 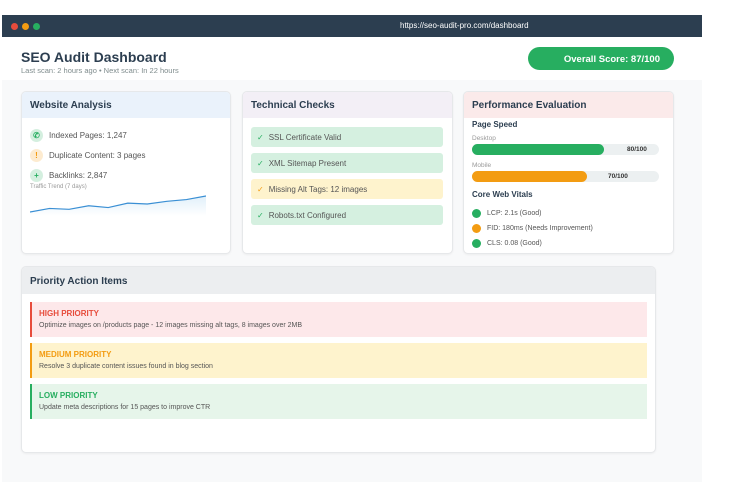 What do you see at coordinates (495, 124) in the screenshot?
I see `page-speed-title: Page Speed` at bounding box center [495, 124].